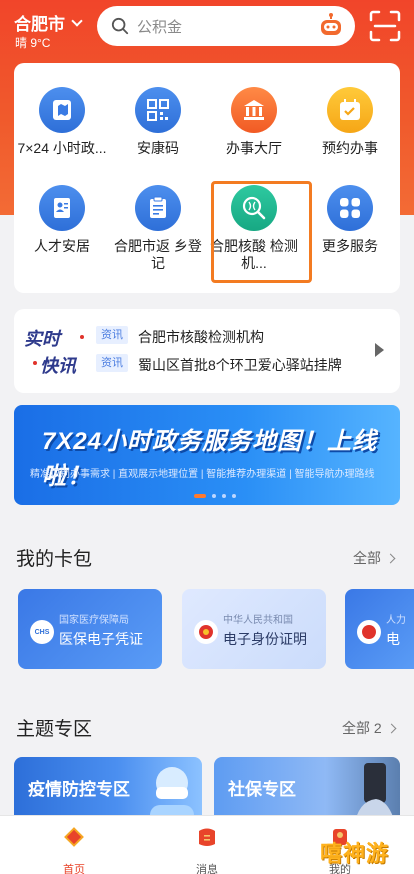  I want to click on tab-messages: 消息, so click(207, 849).